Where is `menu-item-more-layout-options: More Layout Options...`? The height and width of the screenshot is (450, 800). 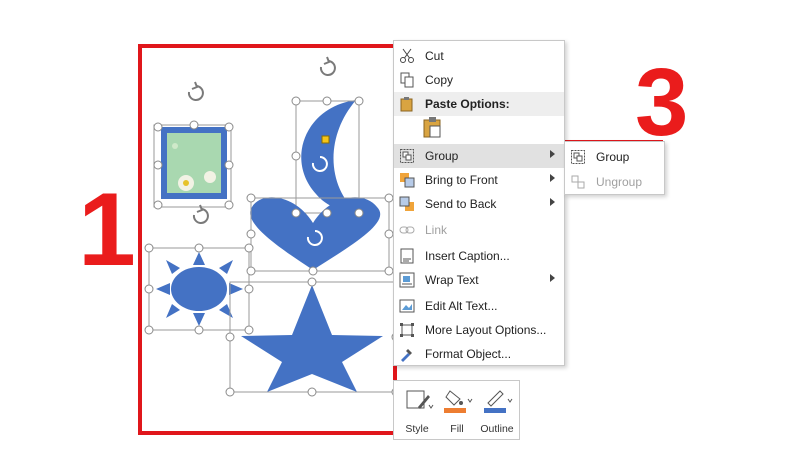 menu-item-more-layout-options: More Layout Options... is located at coordinates (479, 330).